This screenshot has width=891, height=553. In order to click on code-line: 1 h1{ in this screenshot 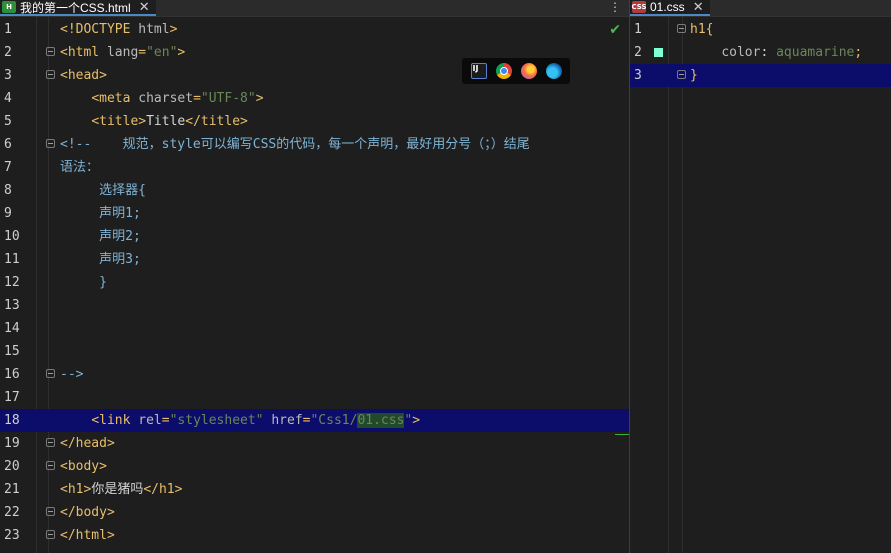, I will do `click(760, 29)`.